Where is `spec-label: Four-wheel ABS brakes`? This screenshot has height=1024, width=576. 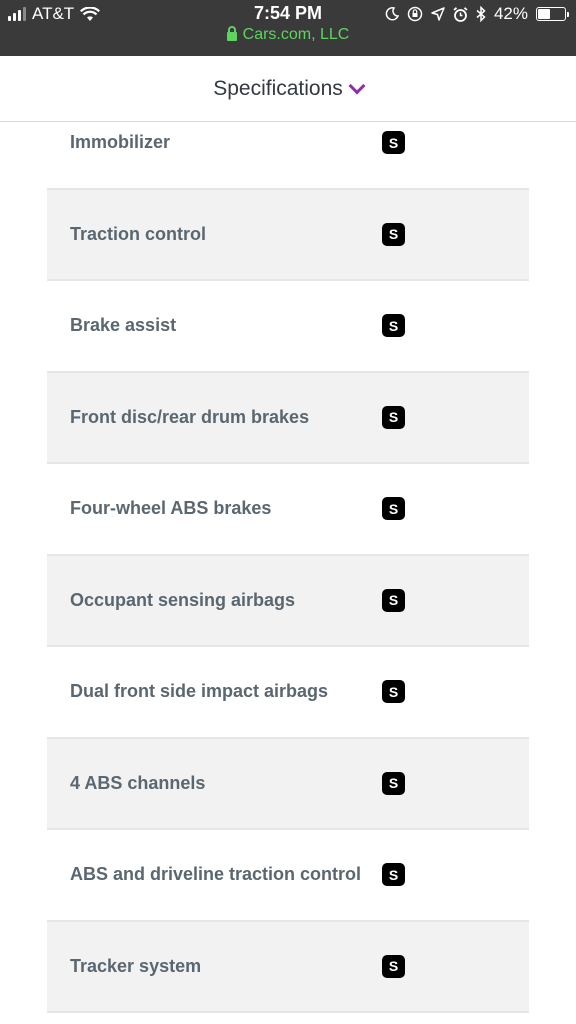 spec-label: Four-wheel ABS brakes is located at coordinates (171, 508).